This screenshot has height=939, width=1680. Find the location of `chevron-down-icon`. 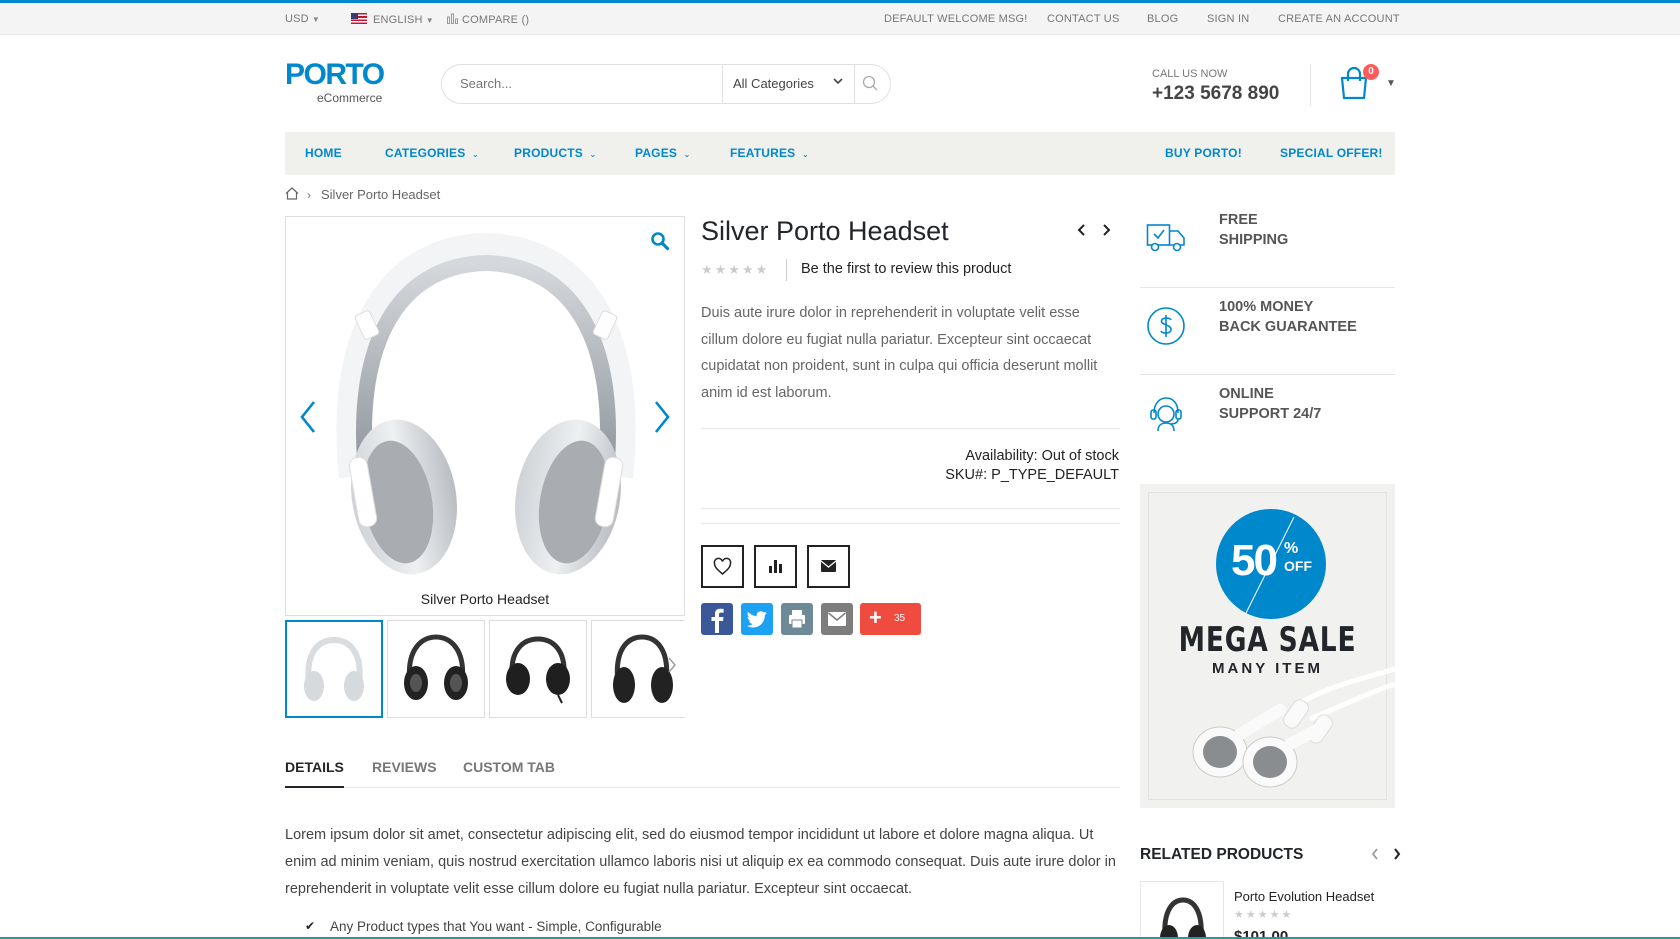

chevron-down-icon is located at coordinates (838, 81).